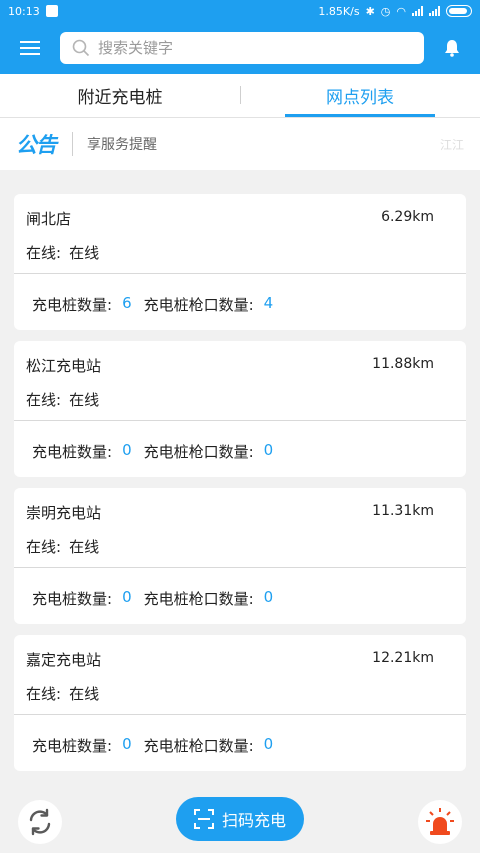  Describe the element at coordinates (451, 144) in the screenshot. I see `notice-tail-text: 江江` at that location.